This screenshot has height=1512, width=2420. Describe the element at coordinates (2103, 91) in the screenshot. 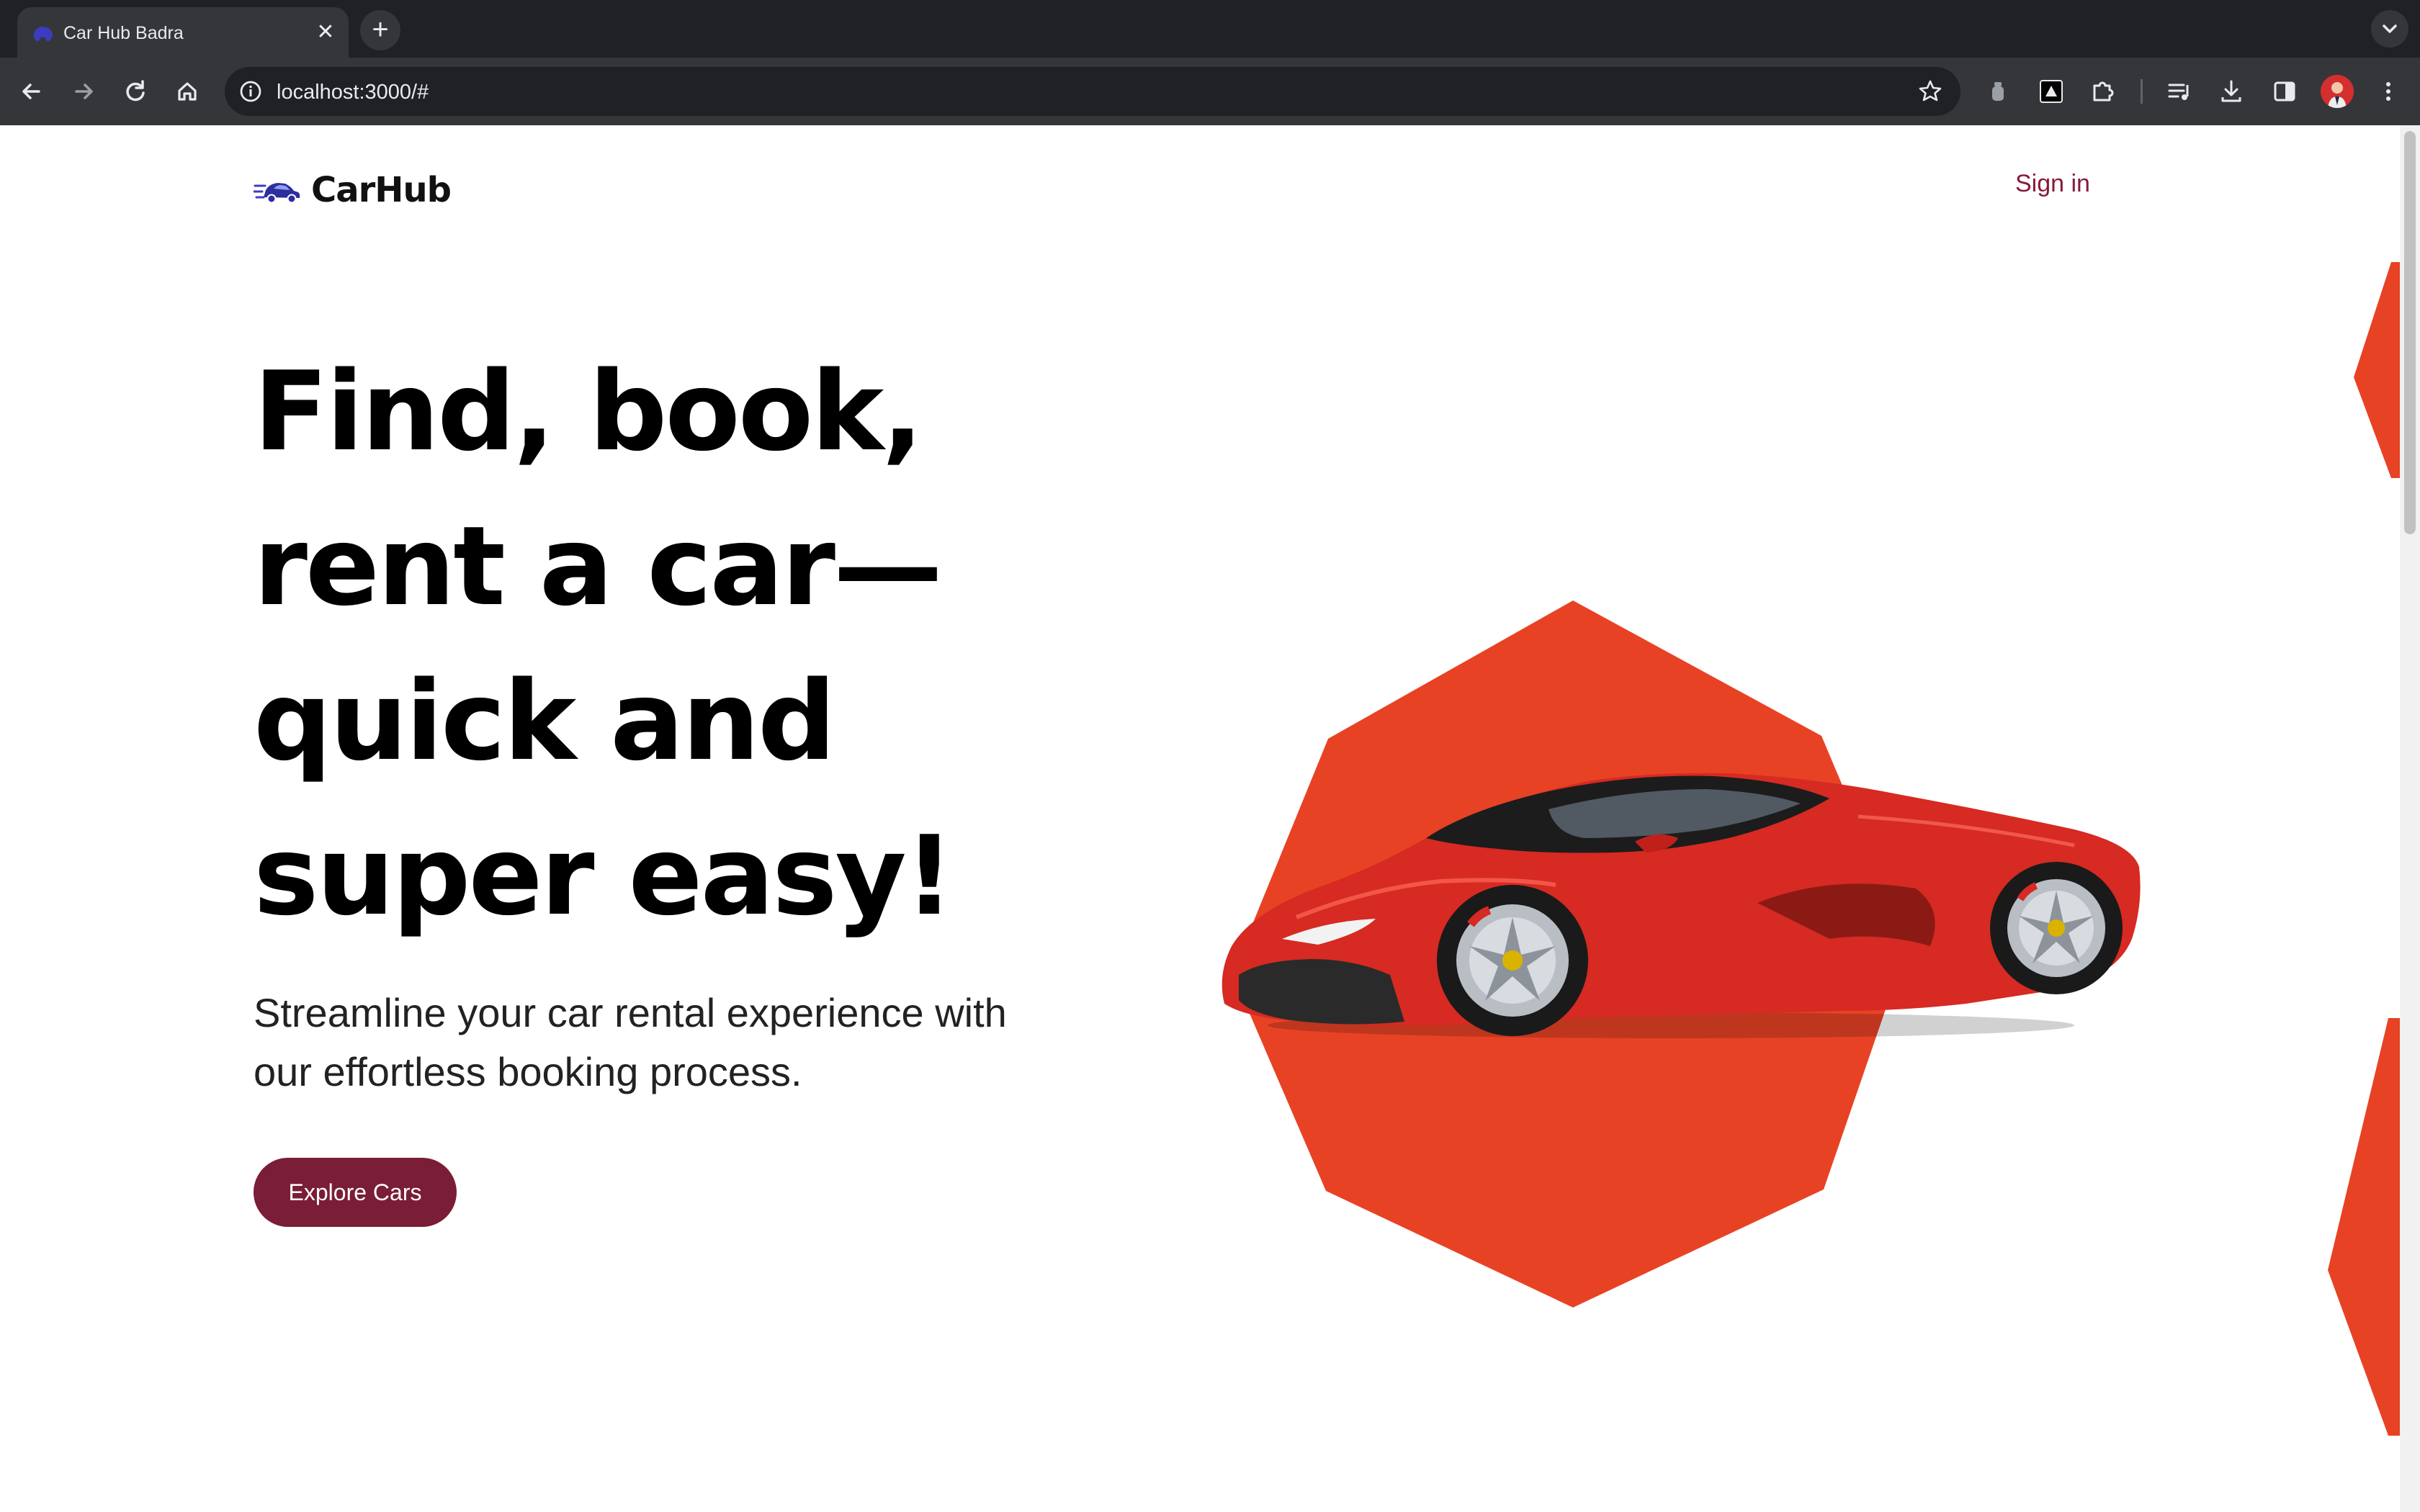

I see `extensions-puzzle-icon` at that location.